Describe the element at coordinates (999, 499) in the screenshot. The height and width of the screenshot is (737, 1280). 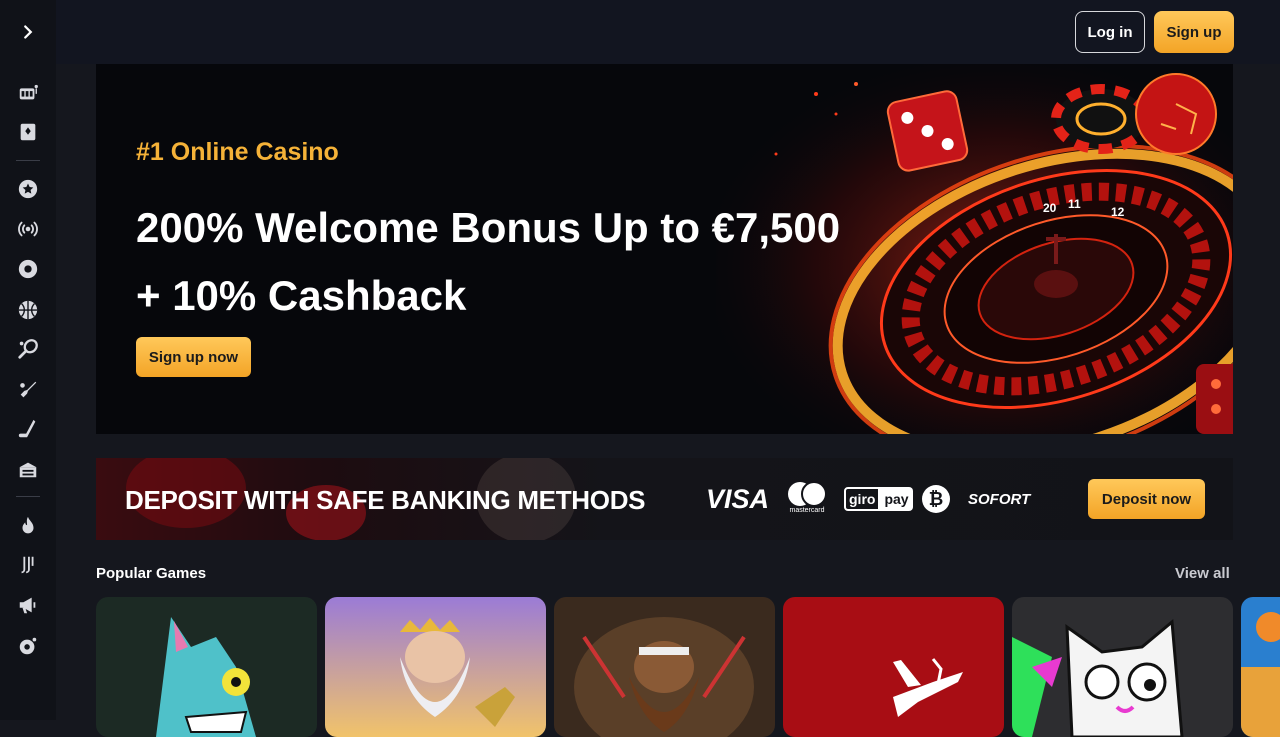
I see `sofort-logo: SOFORT` at that location.